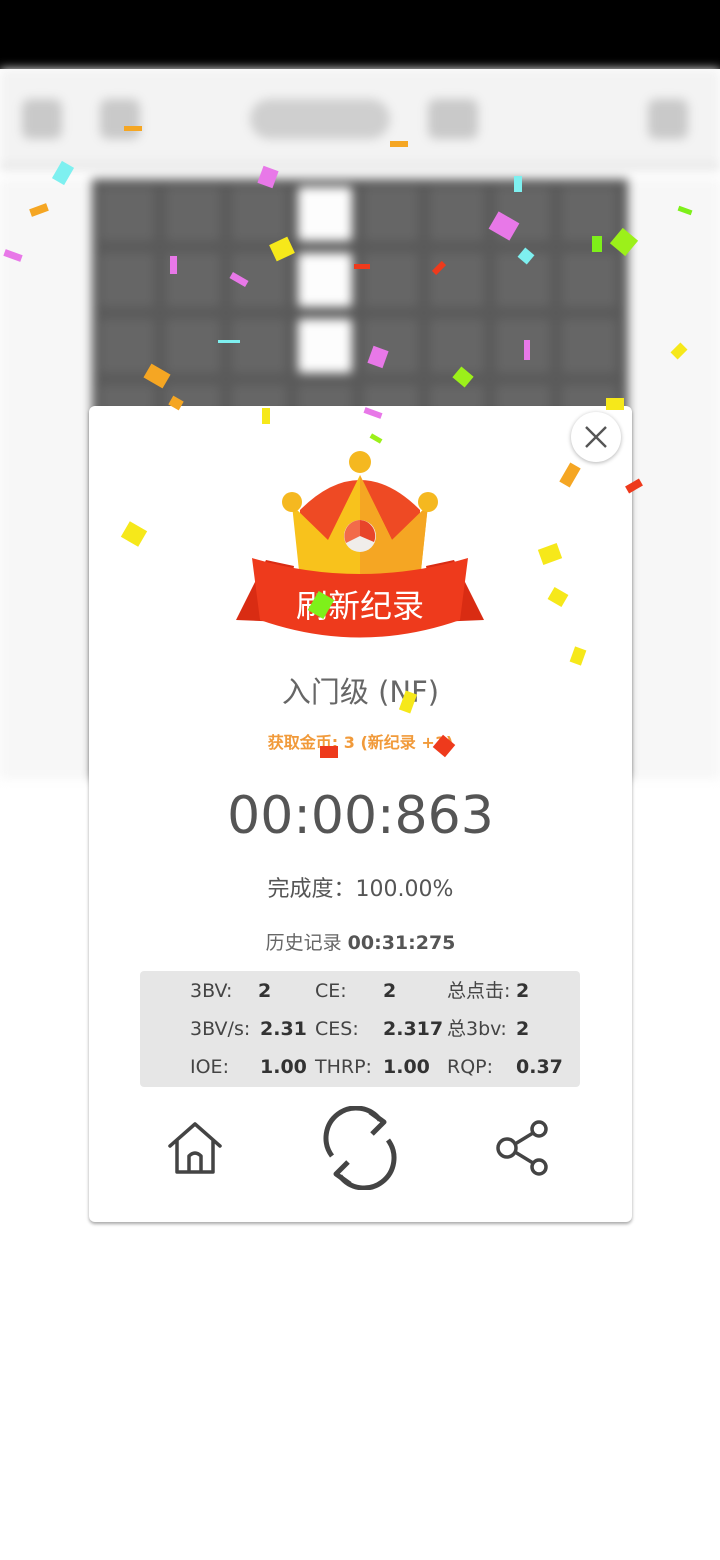 The width and height of the screenshot is (720, 1560). I want to click on history-time: 00:31:275, so click(401, 943).